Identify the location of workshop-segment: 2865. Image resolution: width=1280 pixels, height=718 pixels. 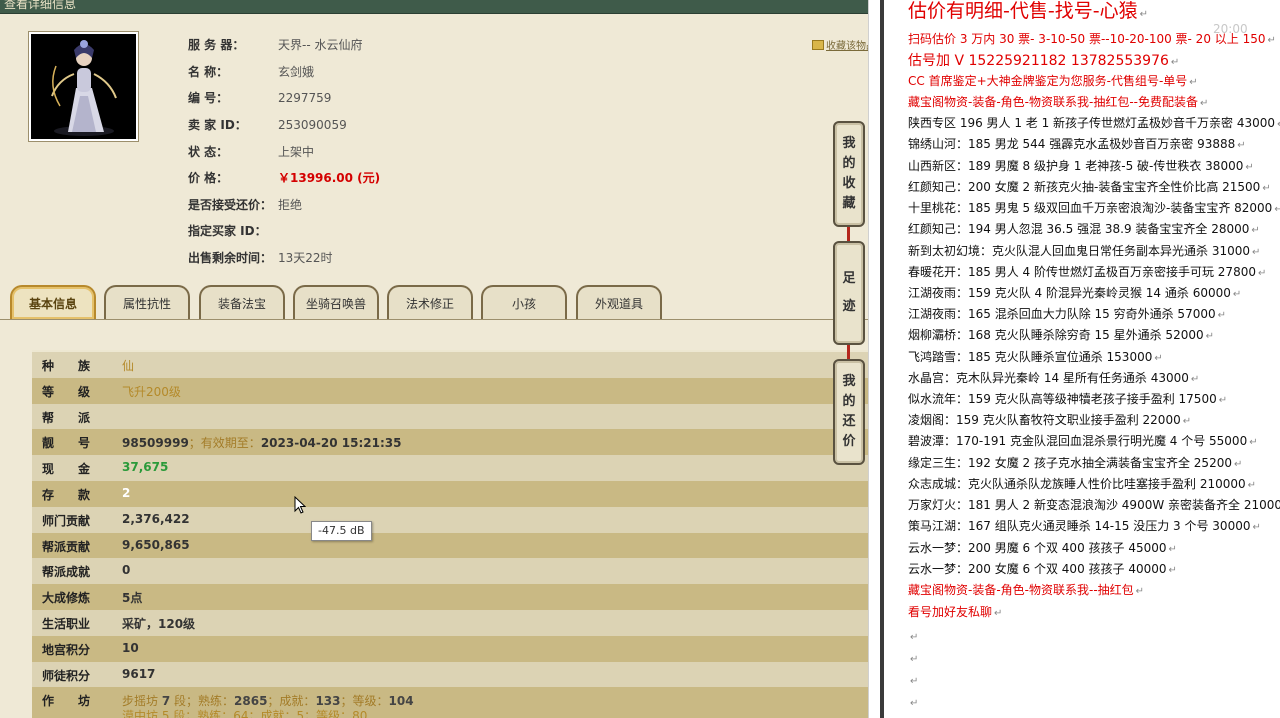
(251, 701).